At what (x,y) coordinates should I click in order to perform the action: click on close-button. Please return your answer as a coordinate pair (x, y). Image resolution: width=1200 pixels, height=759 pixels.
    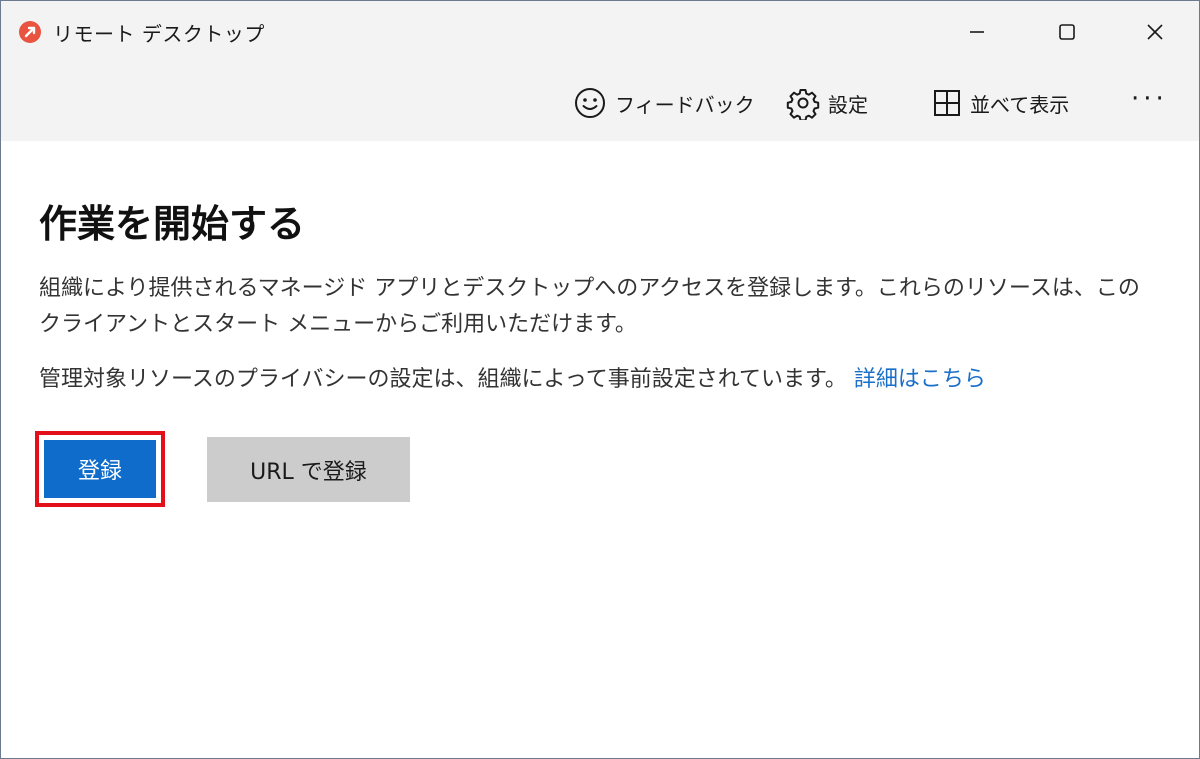
    Looking at the image, I should click on (1155, 32).